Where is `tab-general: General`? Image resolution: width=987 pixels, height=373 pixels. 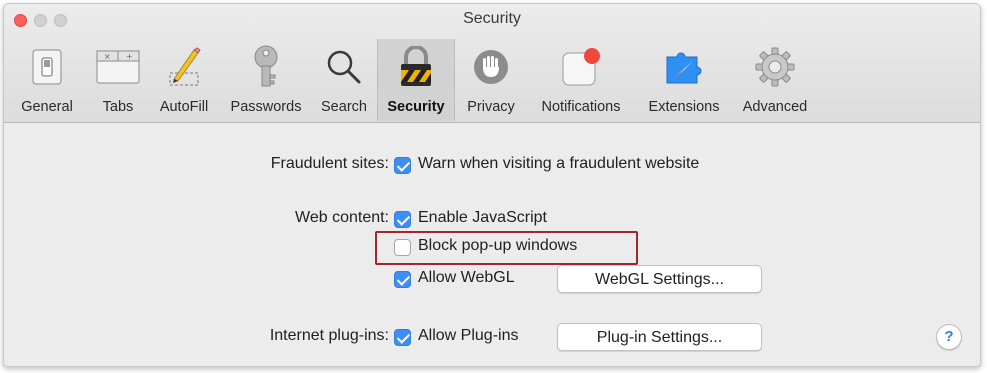 tab-general: General is located at coordinates (47, 80).